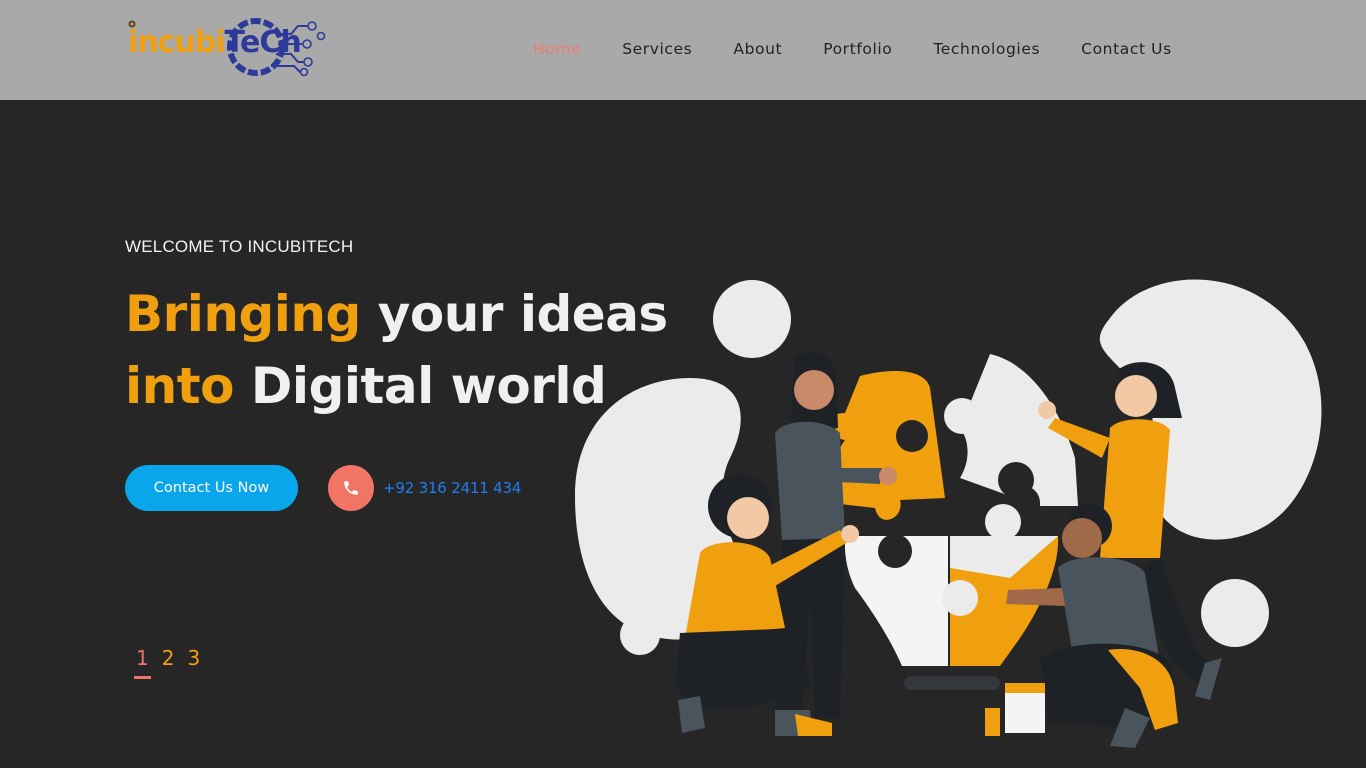 The height and width of the screenshot is (768, 1366). What do you see at coordinates (243, 314) in the screenshot?
I see `headline-accent-1: Bringing` at bounding box center [243, 314].